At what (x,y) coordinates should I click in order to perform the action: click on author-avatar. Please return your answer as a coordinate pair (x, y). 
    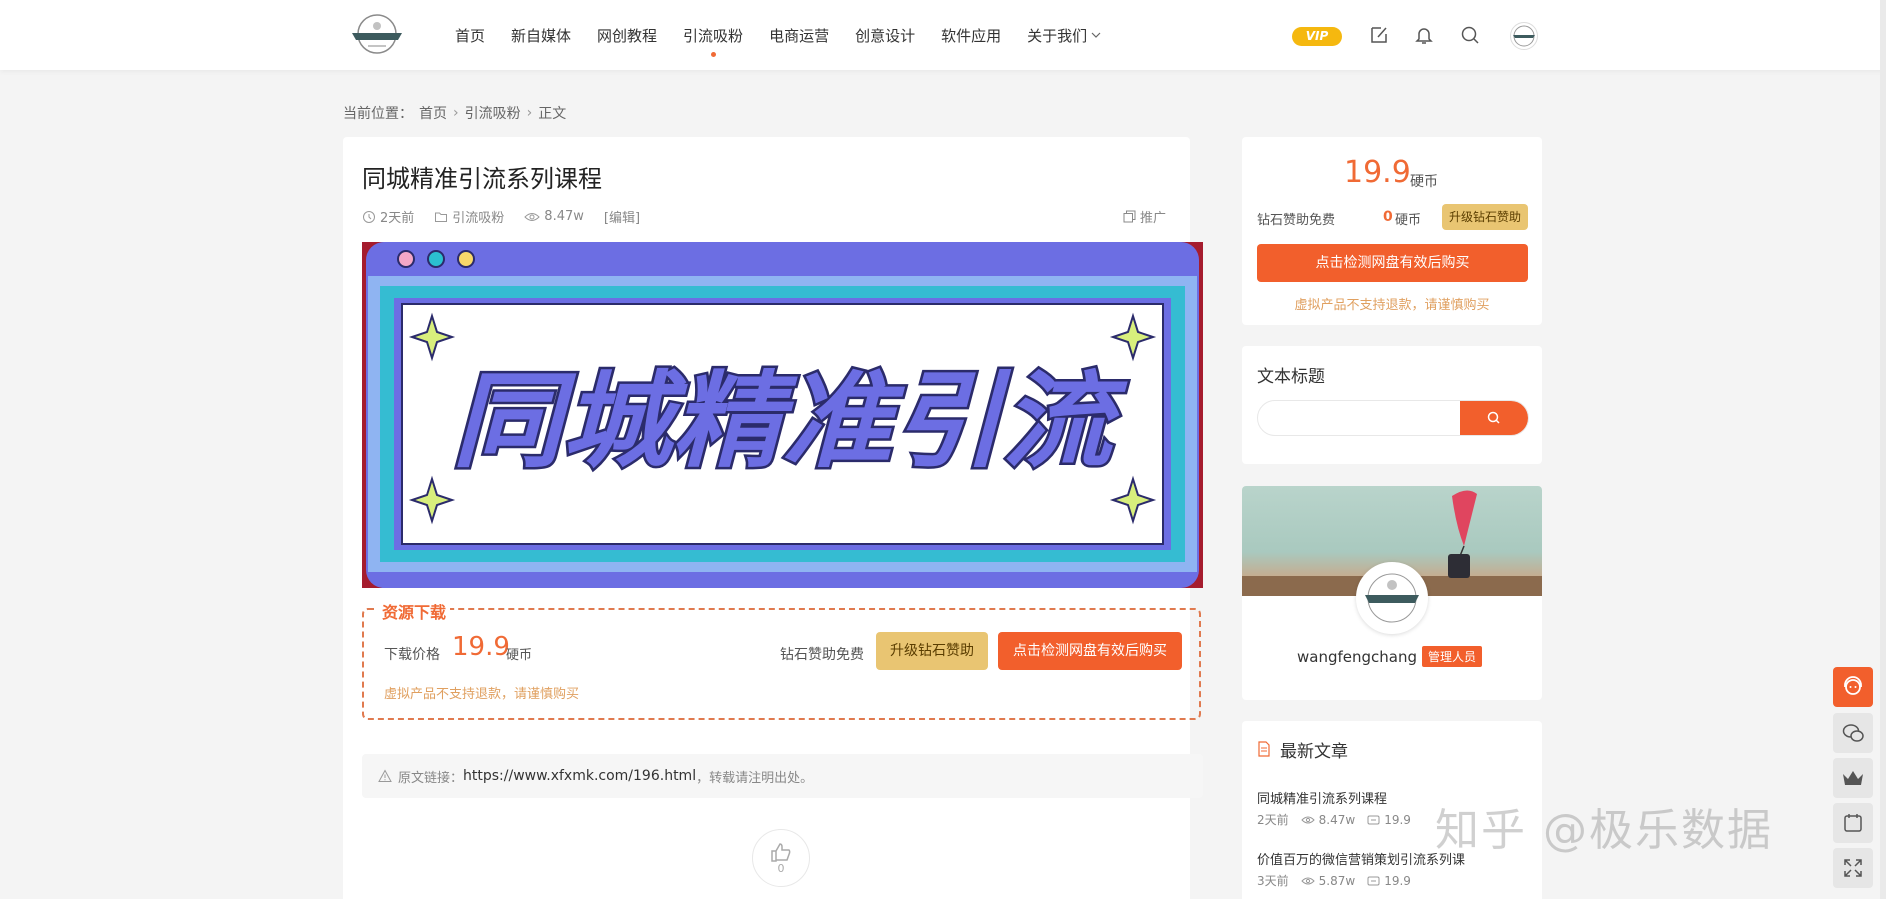
    Looking at the image, I should click on (1392, 598).